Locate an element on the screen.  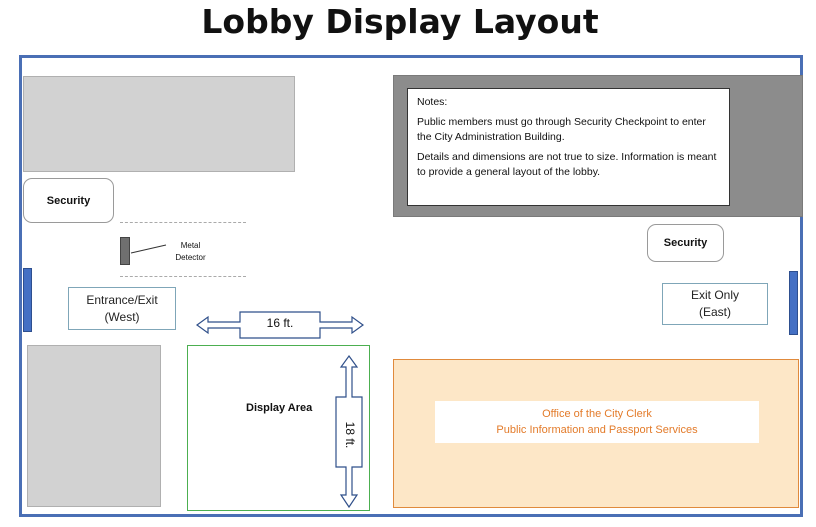
clerk-label-line-2: Public Information and Passport Services is located at coordinates (597, 430).